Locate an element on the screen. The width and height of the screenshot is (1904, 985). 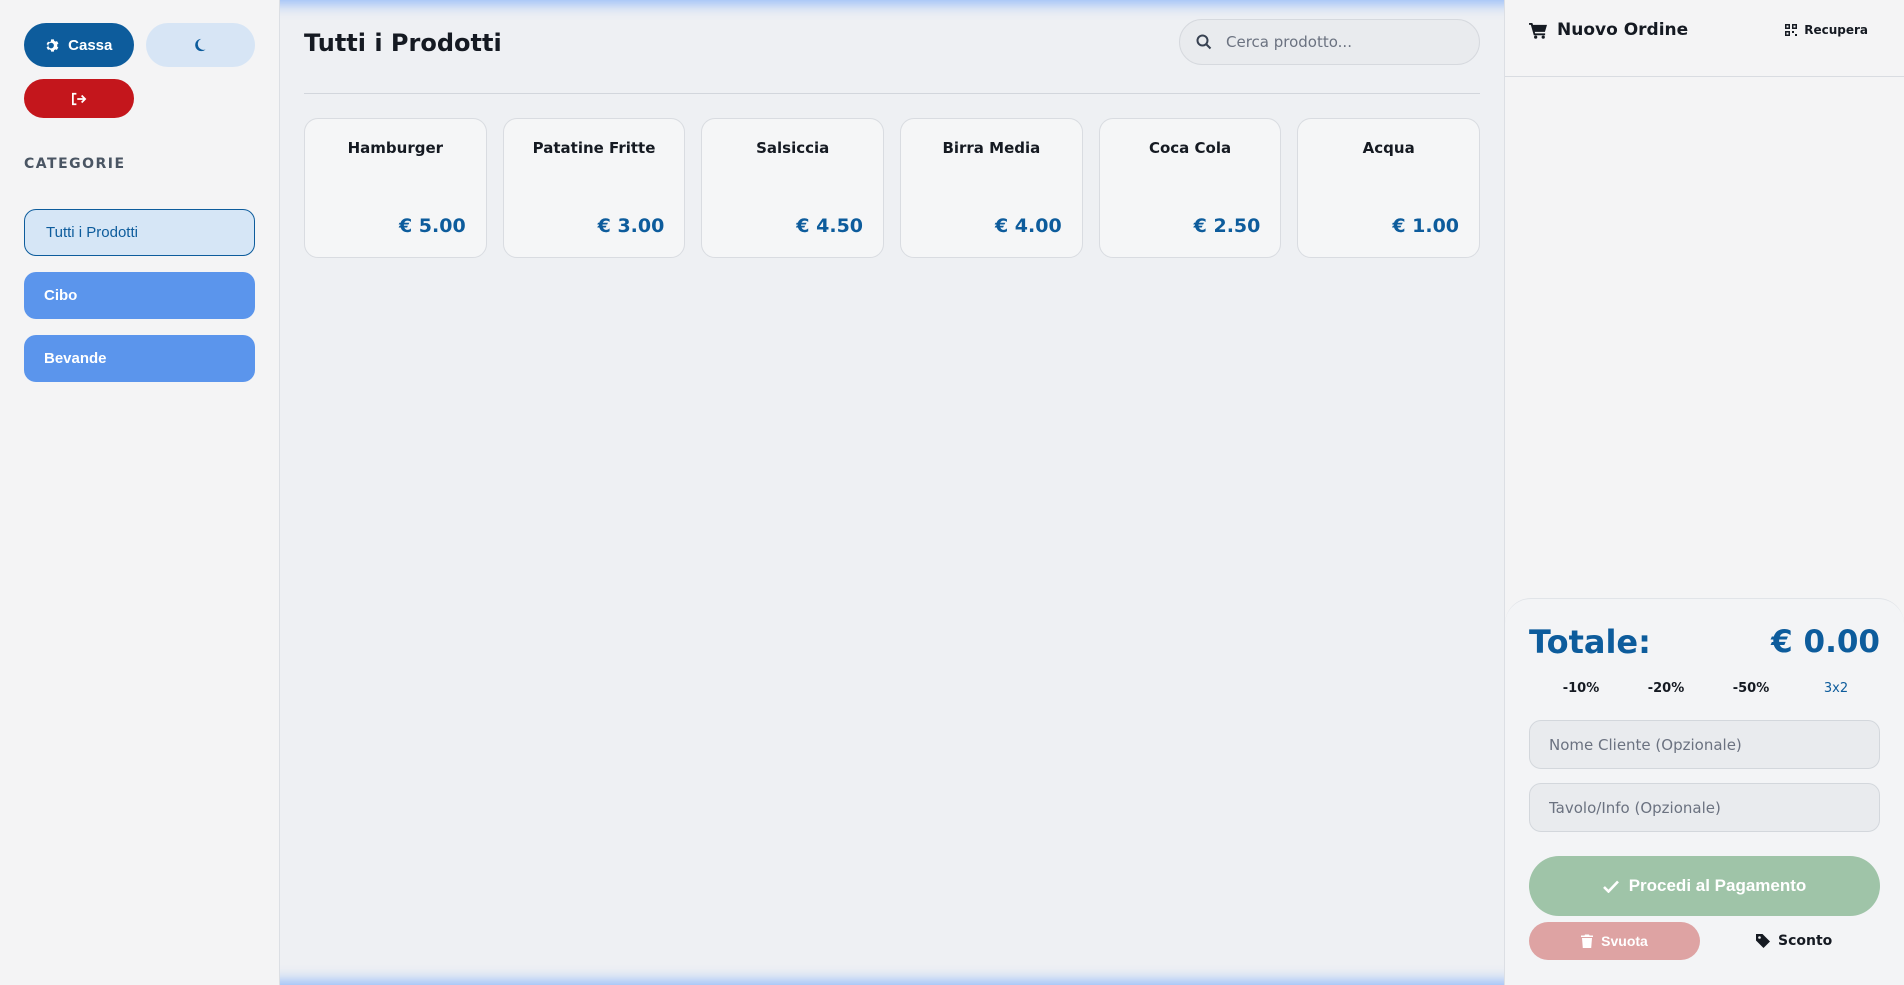
table-info-field is located at coordinates (1704, 807).